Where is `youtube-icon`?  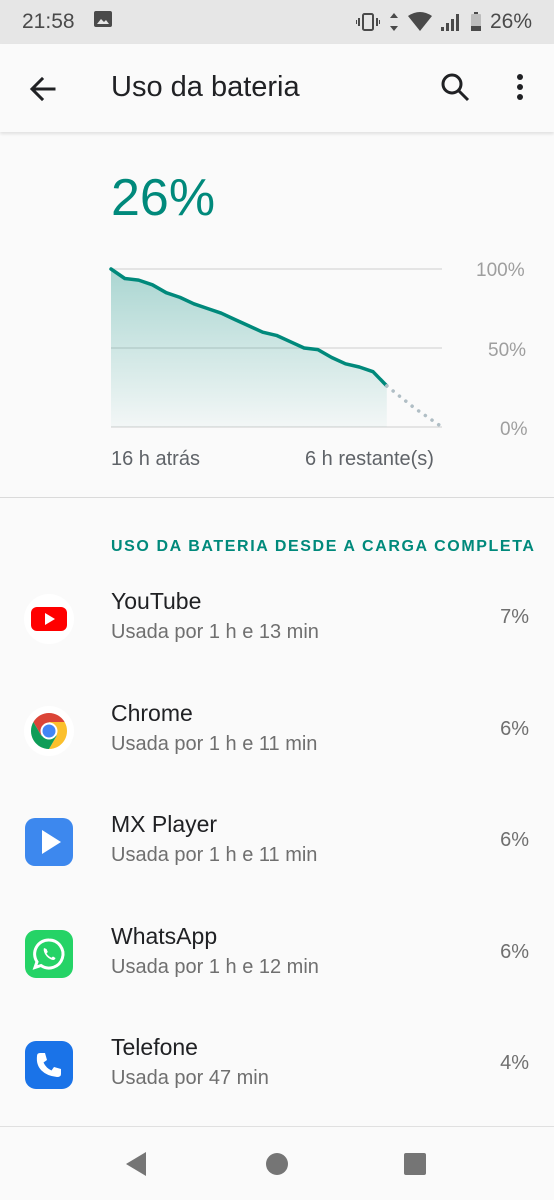
youtube-icon is located at coordinates (49, 619).